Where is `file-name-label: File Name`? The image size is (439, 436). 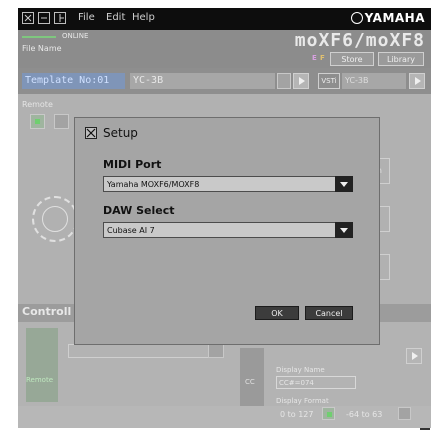 file-name-label: File Name is located at coordinates (42, 48).